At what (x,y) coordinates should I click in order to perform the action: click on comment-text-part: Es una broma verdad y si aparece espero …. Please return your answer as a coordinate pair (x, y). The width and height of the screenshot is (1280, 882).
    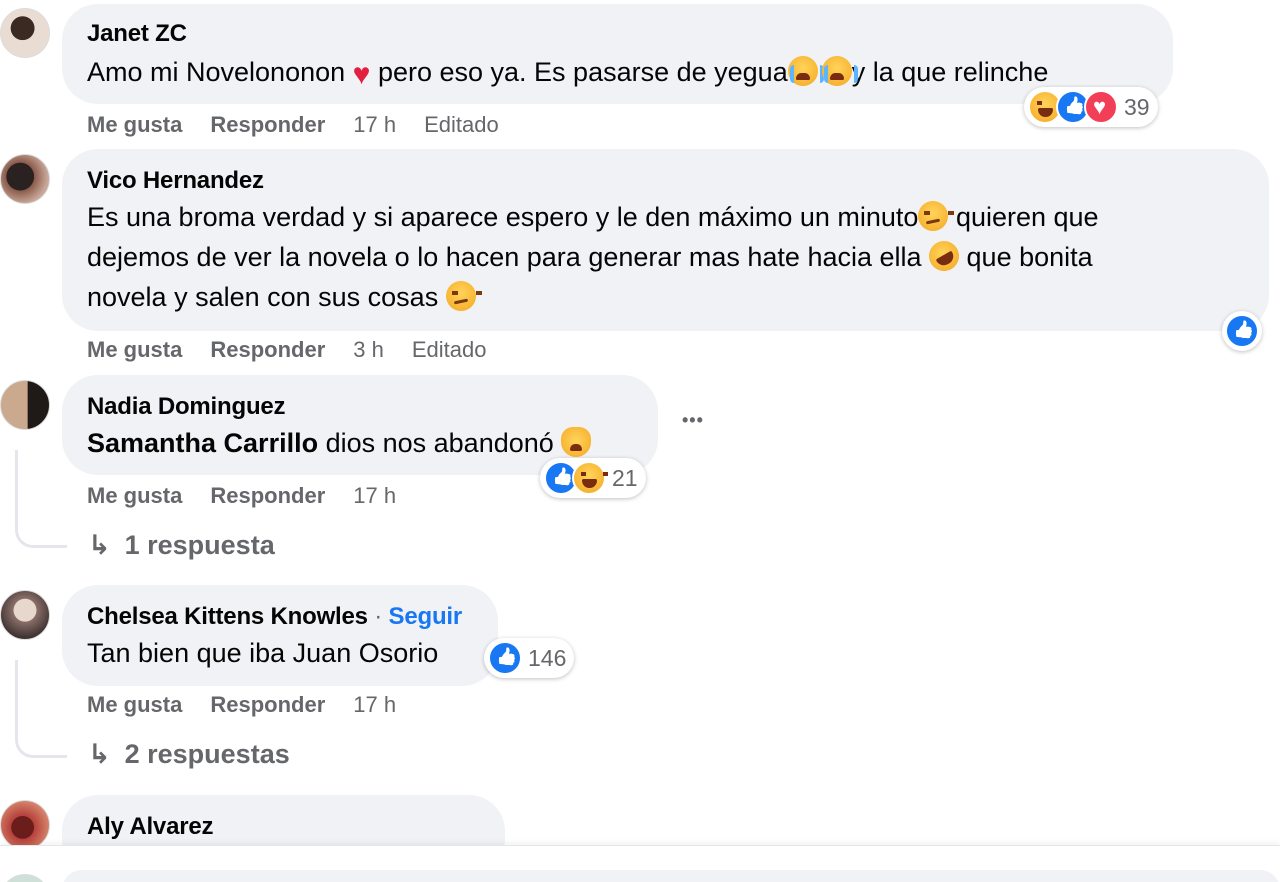
    Looking at the image, I should click on (503, 217).